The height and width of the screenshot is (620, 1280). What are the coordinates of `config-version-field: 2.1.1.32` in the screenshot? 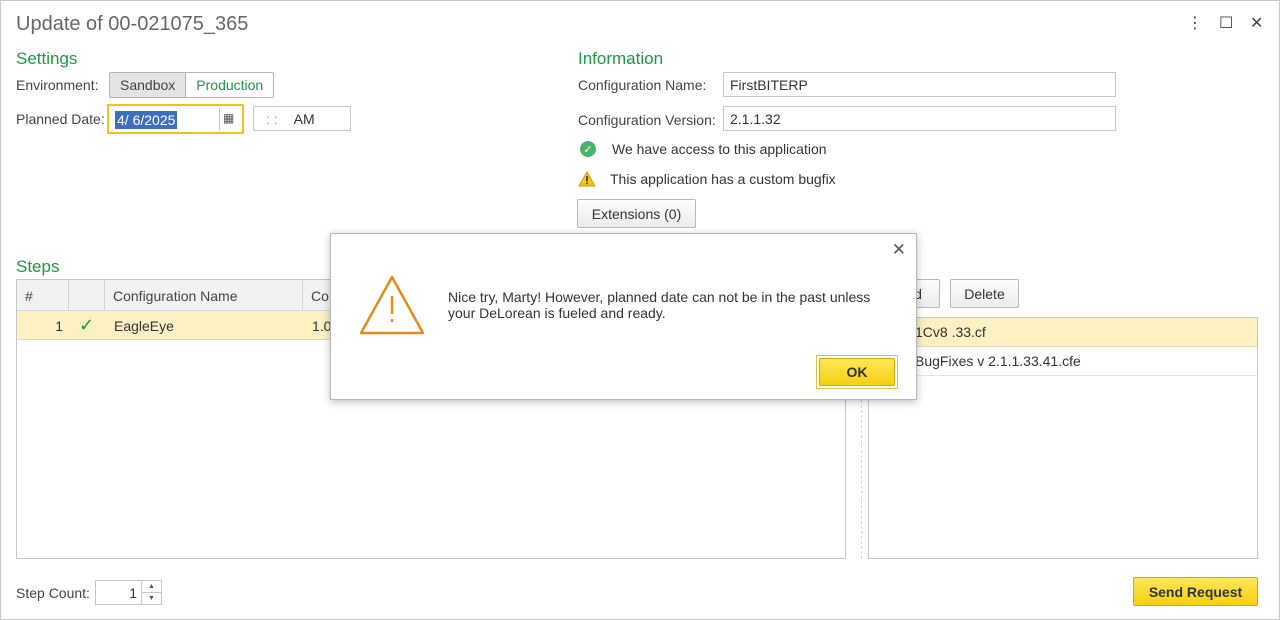 It's located at (919, 118).